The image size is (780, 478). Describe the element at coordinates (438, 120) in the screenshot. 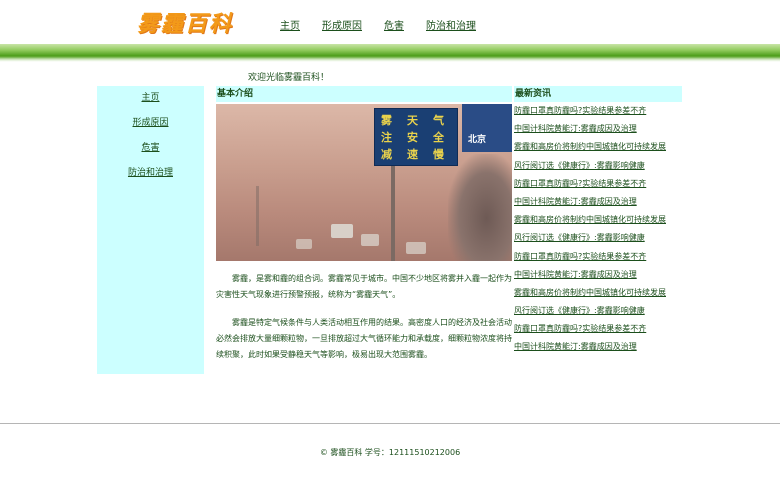

I see `sign-char: 气` at that location.